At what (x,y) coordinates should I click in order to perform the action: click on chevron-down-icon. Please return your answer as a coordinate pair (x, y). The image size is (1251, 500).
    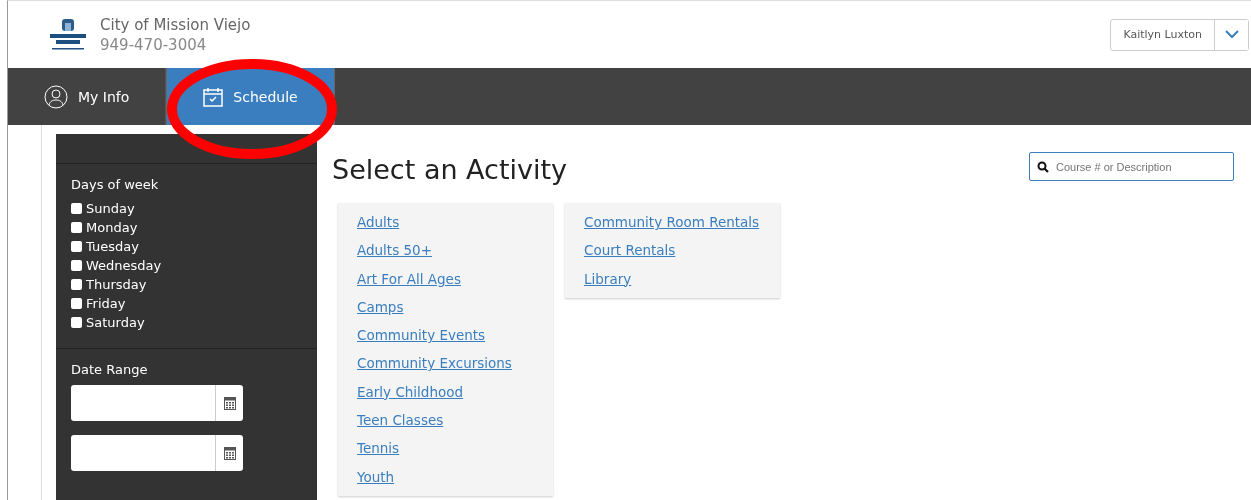
    Looking at the image, I should click on (1231, 34).